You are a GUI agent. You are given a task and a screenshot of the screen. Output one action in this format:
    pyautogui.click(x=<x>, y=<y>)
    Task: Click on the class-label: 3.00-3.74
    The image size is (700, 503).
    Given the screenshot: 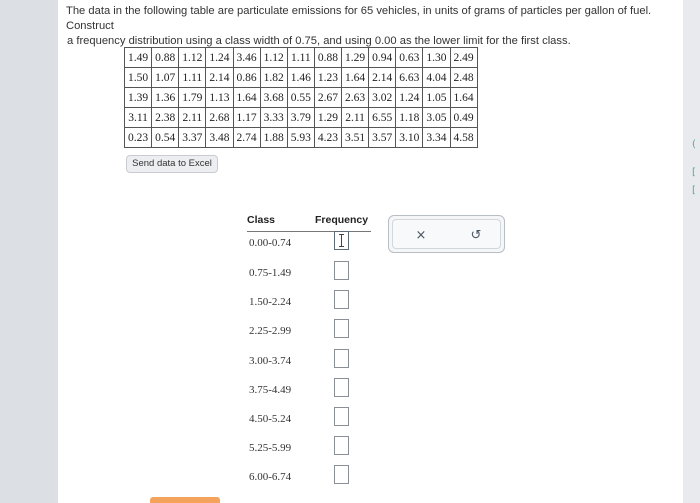 What is the action you would take?
    pyautogui.click(x=270, y=361)
    